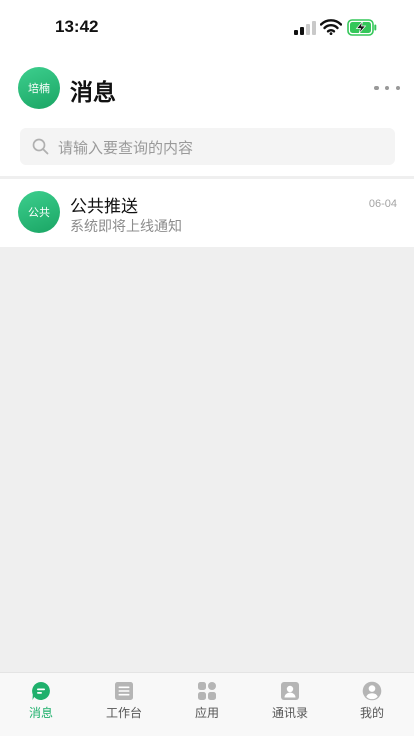 This screenshot has width=414, height=736. Describe the element at coordinates (207, 213) in the screenshot. I see `conversation-row: 公共 公共推送 系统即将上线通知 06-04` at that location.